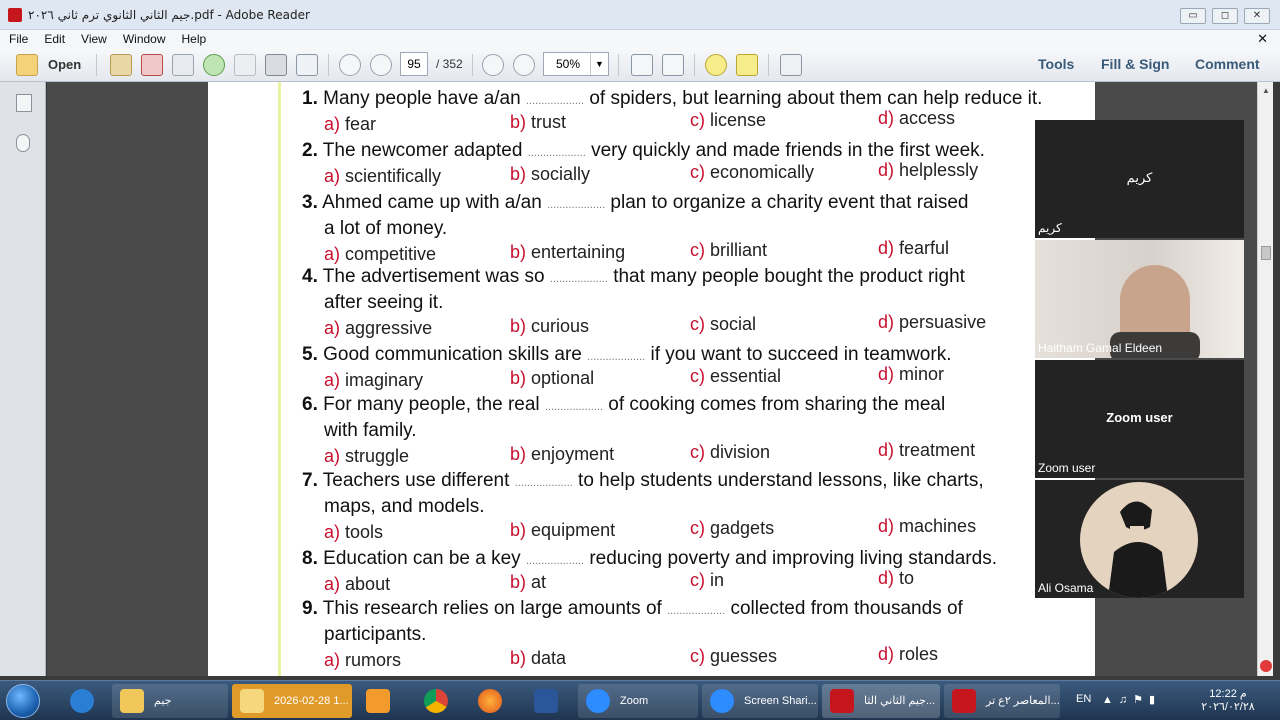 Image resolution: width=1280 pixels, height=720 pixels. What do you see at coordinates (1265, 379) in the screenshot?
I see `vertical-scrollbar: ▲ ▼` at bounding box center [1265, 379].